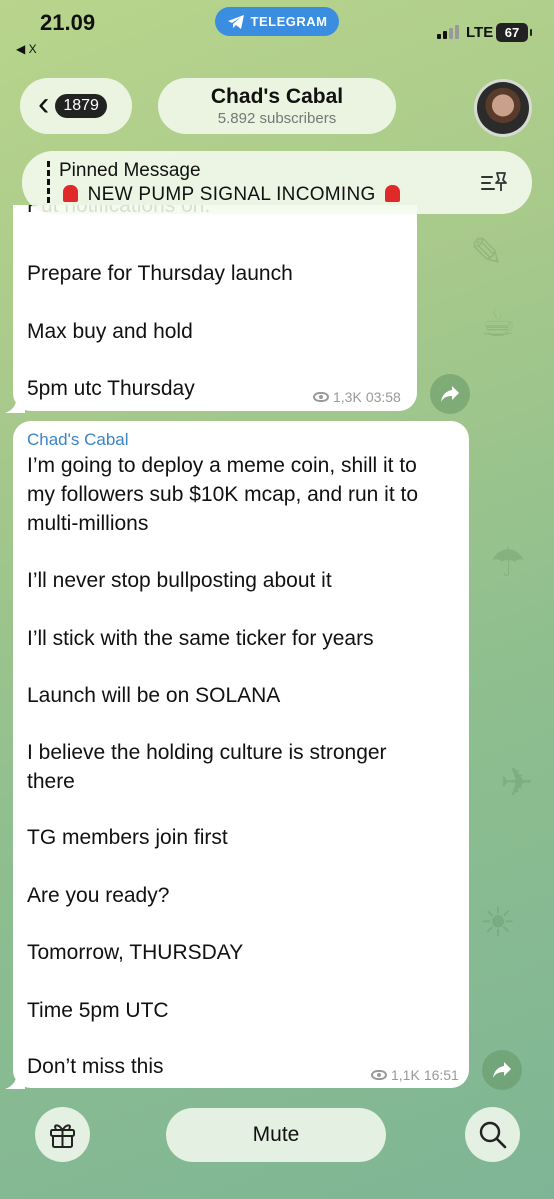 The width and height of the screenshot is (554, 1199). Describe the element at coordinates (498, 923) in the screenshot. I see `background-doodle-icon: ☀` at that location.